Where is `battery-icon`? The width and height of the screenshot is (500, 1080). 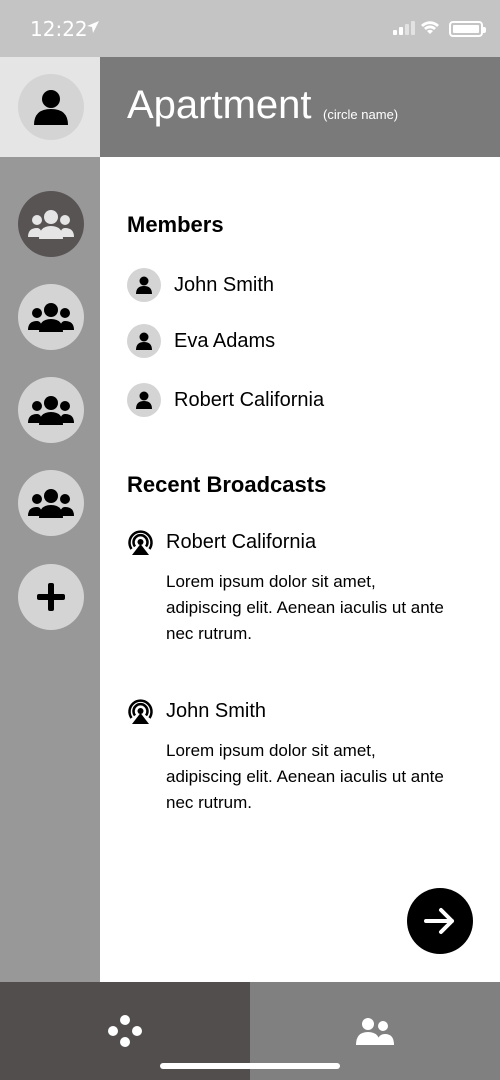
battery-icon is located at coordinates (467, 29).